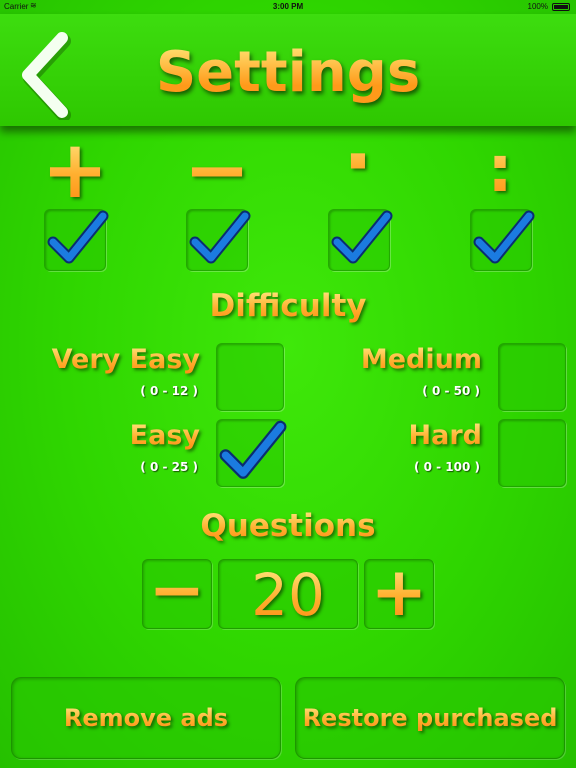 The width and height of the screenshot is (576, 768). What do you see at coordinates (411, 435) in the screenshot?
I see `difficulty-hard-label: Hard` at bounding box center [411, 435].